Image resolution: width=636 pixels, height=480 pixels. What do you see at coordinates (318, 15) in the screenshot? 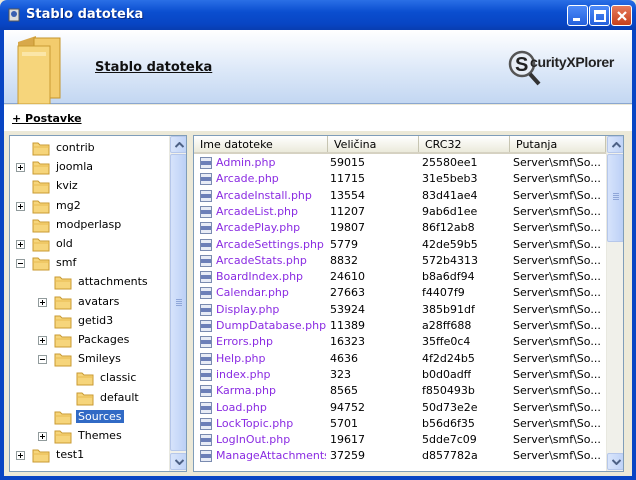
I see `title-bar: Stablo datoteka` at bounding box center [318, 15].